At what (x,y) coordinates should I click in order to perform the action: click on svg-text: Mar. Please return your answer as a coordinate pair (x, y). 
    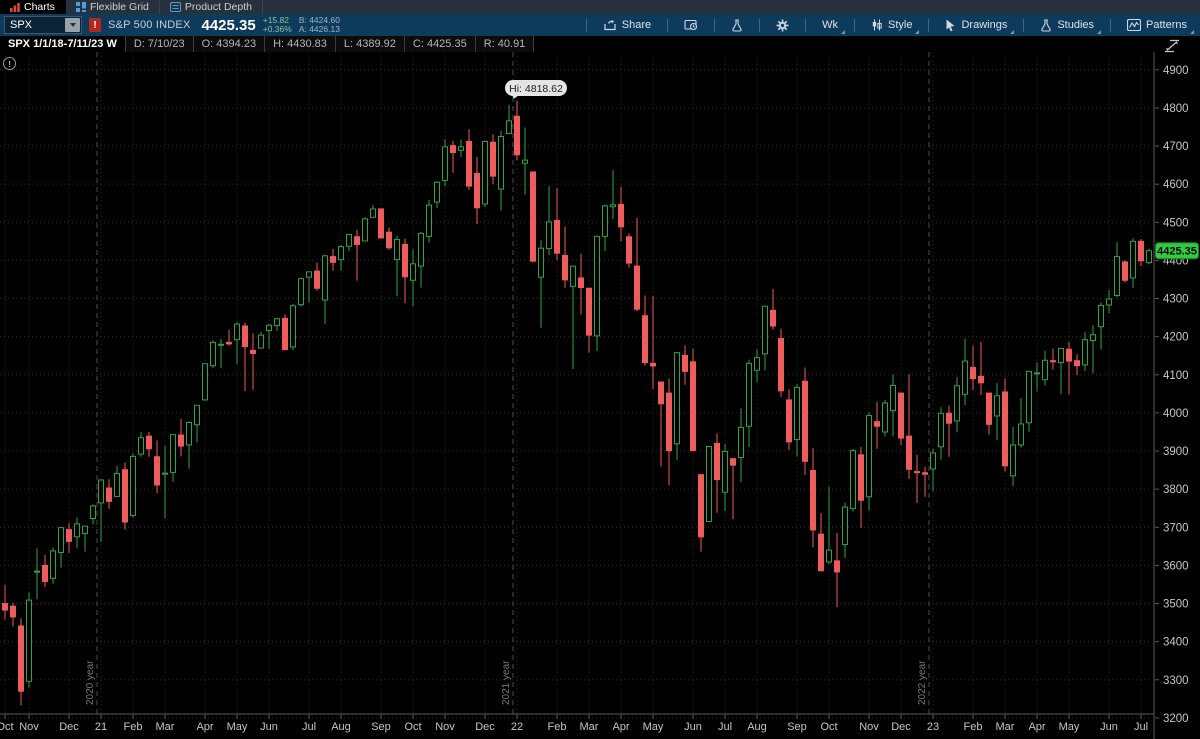
    Looking at the image, I should click on (165, 727).